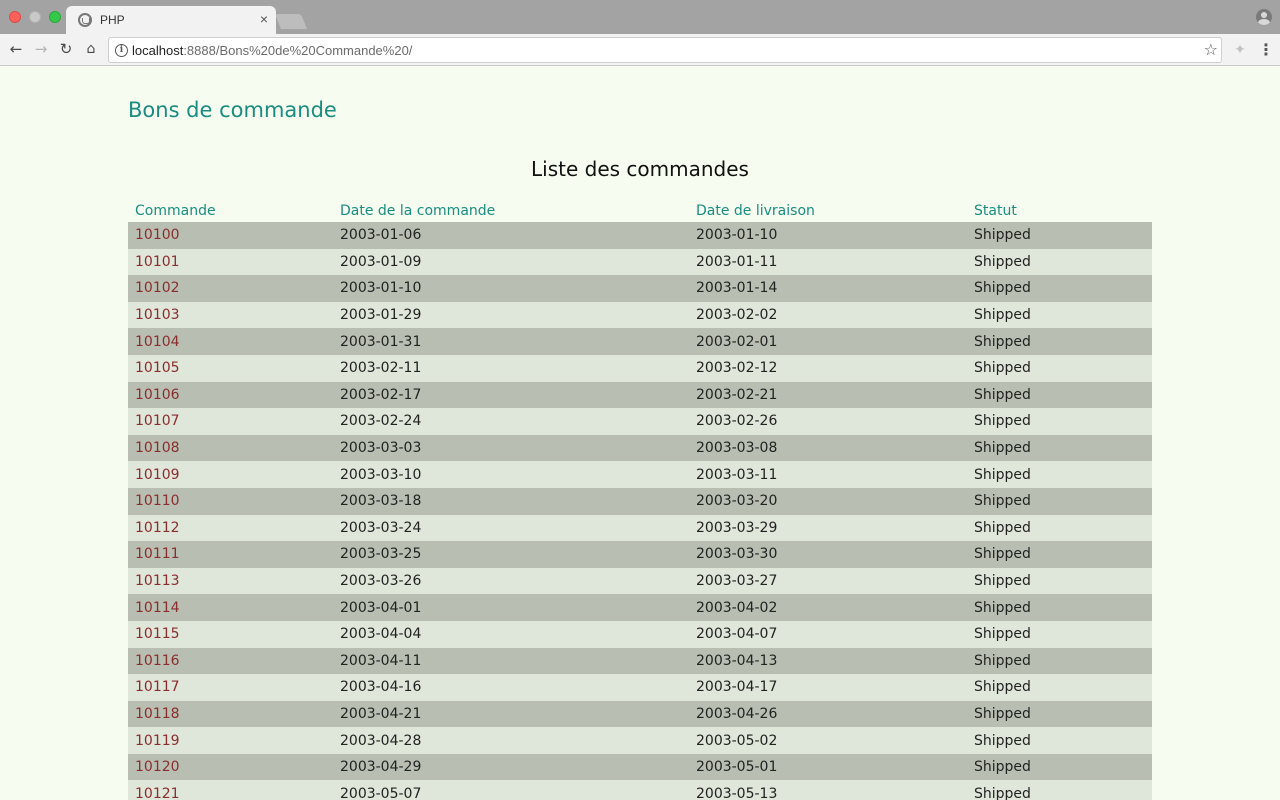  I want to click on table-row: 10106 2003-02-17 2003-02-21 Shipped, so click(640, 395).